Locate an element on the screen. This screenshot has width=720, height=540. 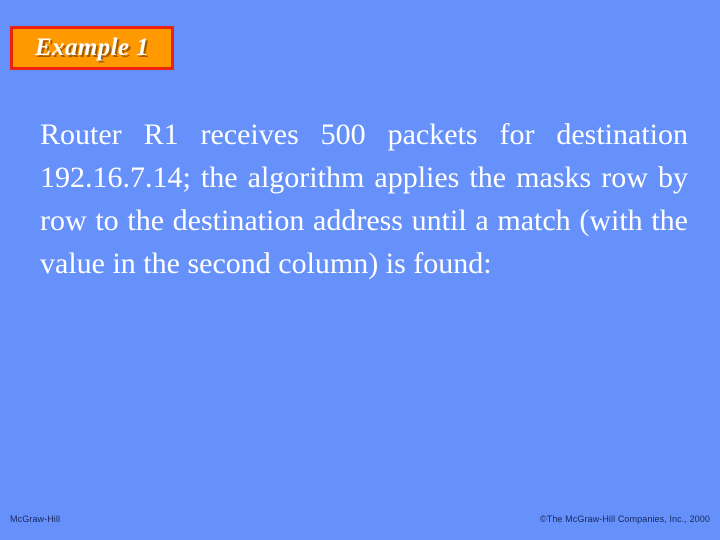
footer-copyright: ©The McGraw-Hill Companies, Inc., 2000 is located at coordinates (625, 519).